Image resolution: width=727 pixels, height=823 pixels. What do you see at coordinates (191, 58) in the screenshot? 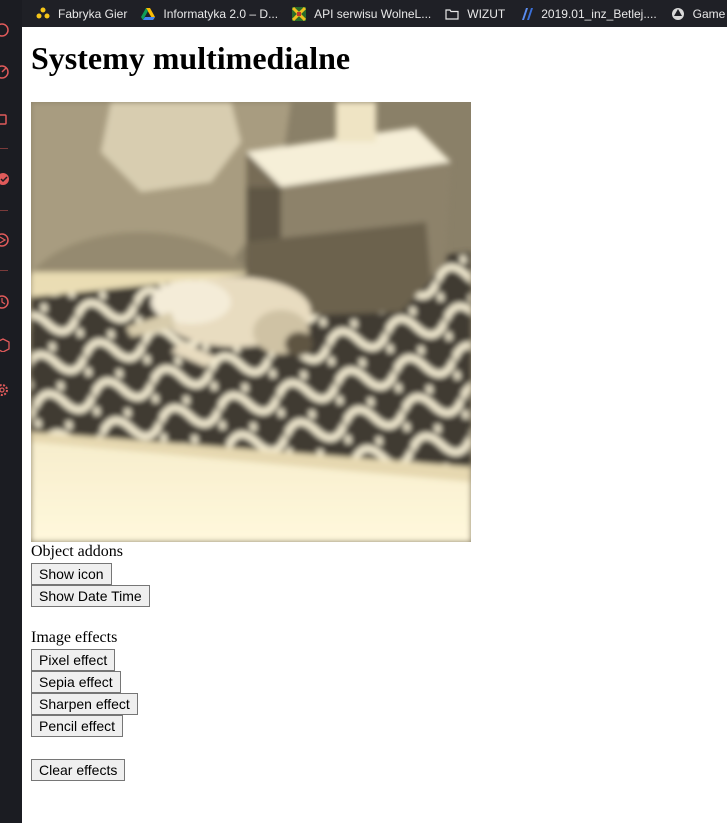
I see `page-title: Systemy multimedialne` at bounding box center [191, 58].